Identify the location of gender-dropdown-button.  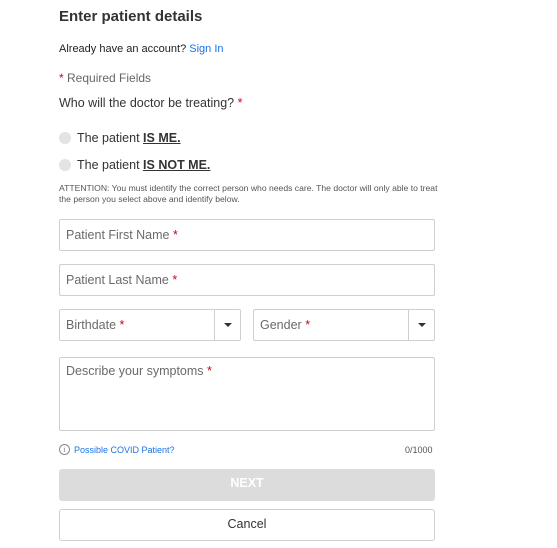
(421, 325).